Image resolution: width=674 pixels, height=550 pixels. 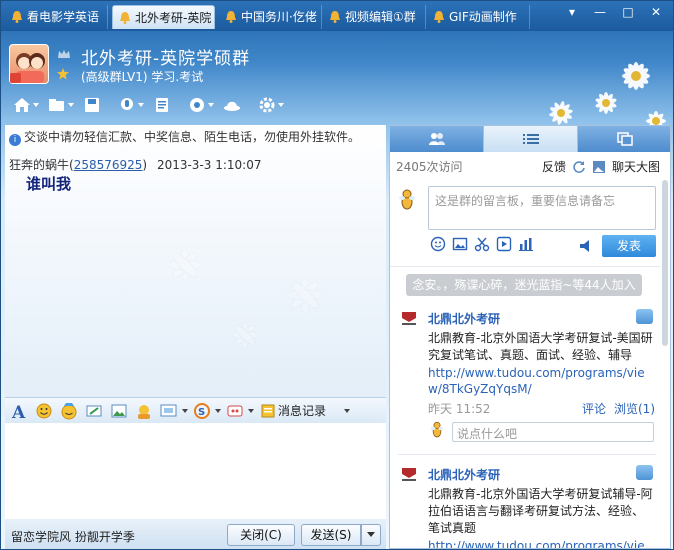 I want to click on magic-emoji-button, so click(x=70, y=411).